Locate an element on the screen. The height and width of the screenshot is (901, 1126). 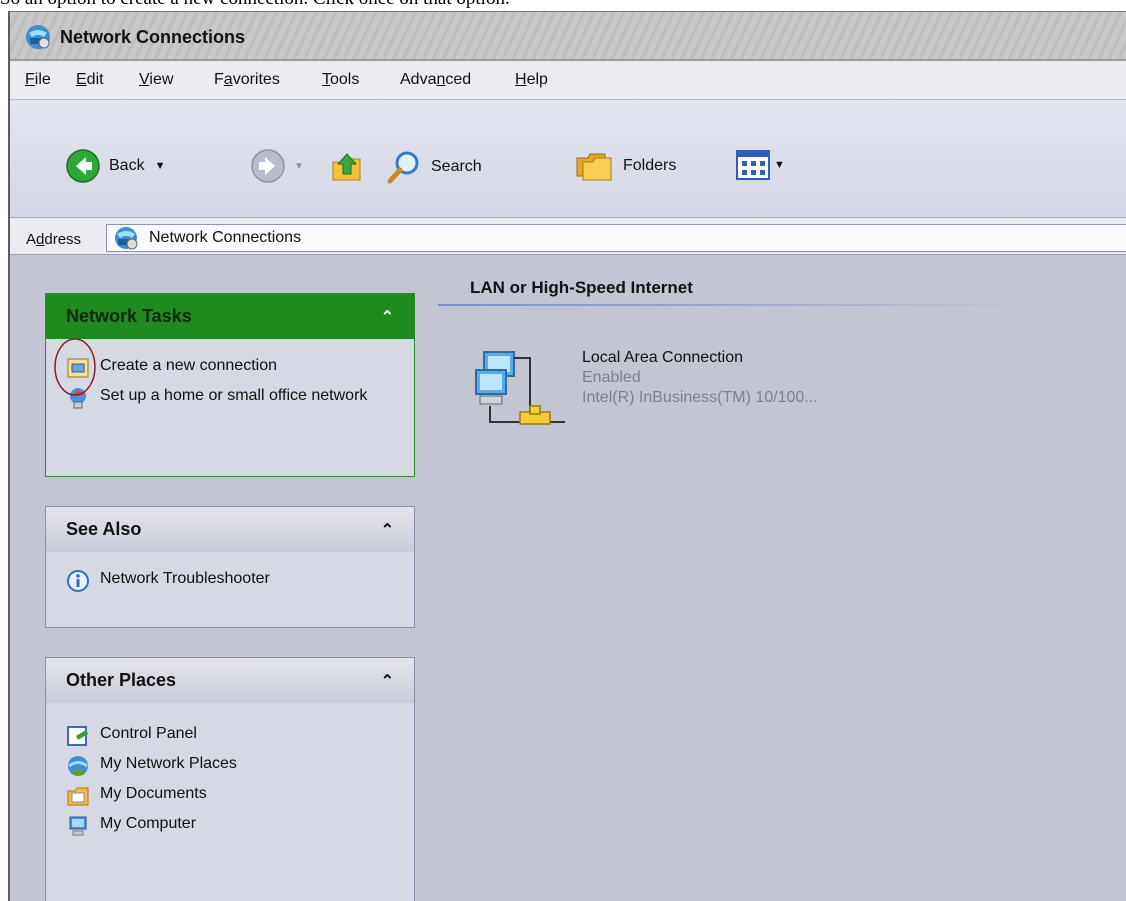
see-also-panel: See Also ⌃ Network Troubleshooter is located at coordinates (230, 567).